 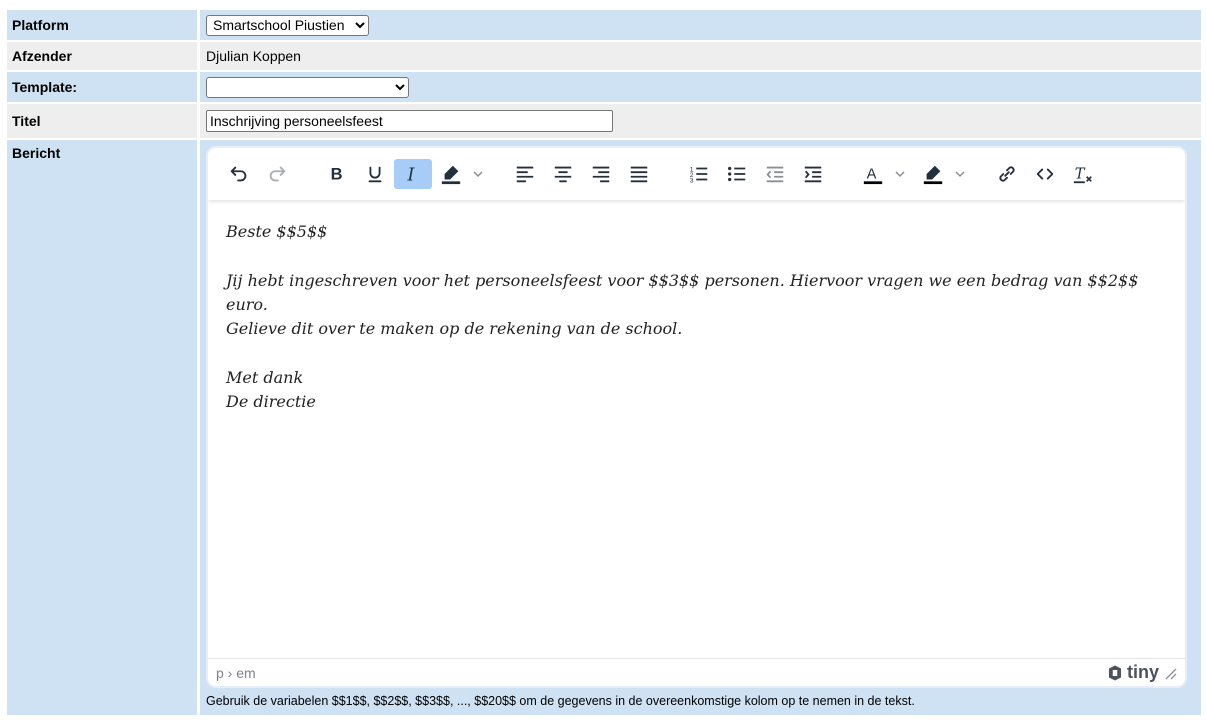 I want to click on template-row: Template:, so click(x=604, y=87).